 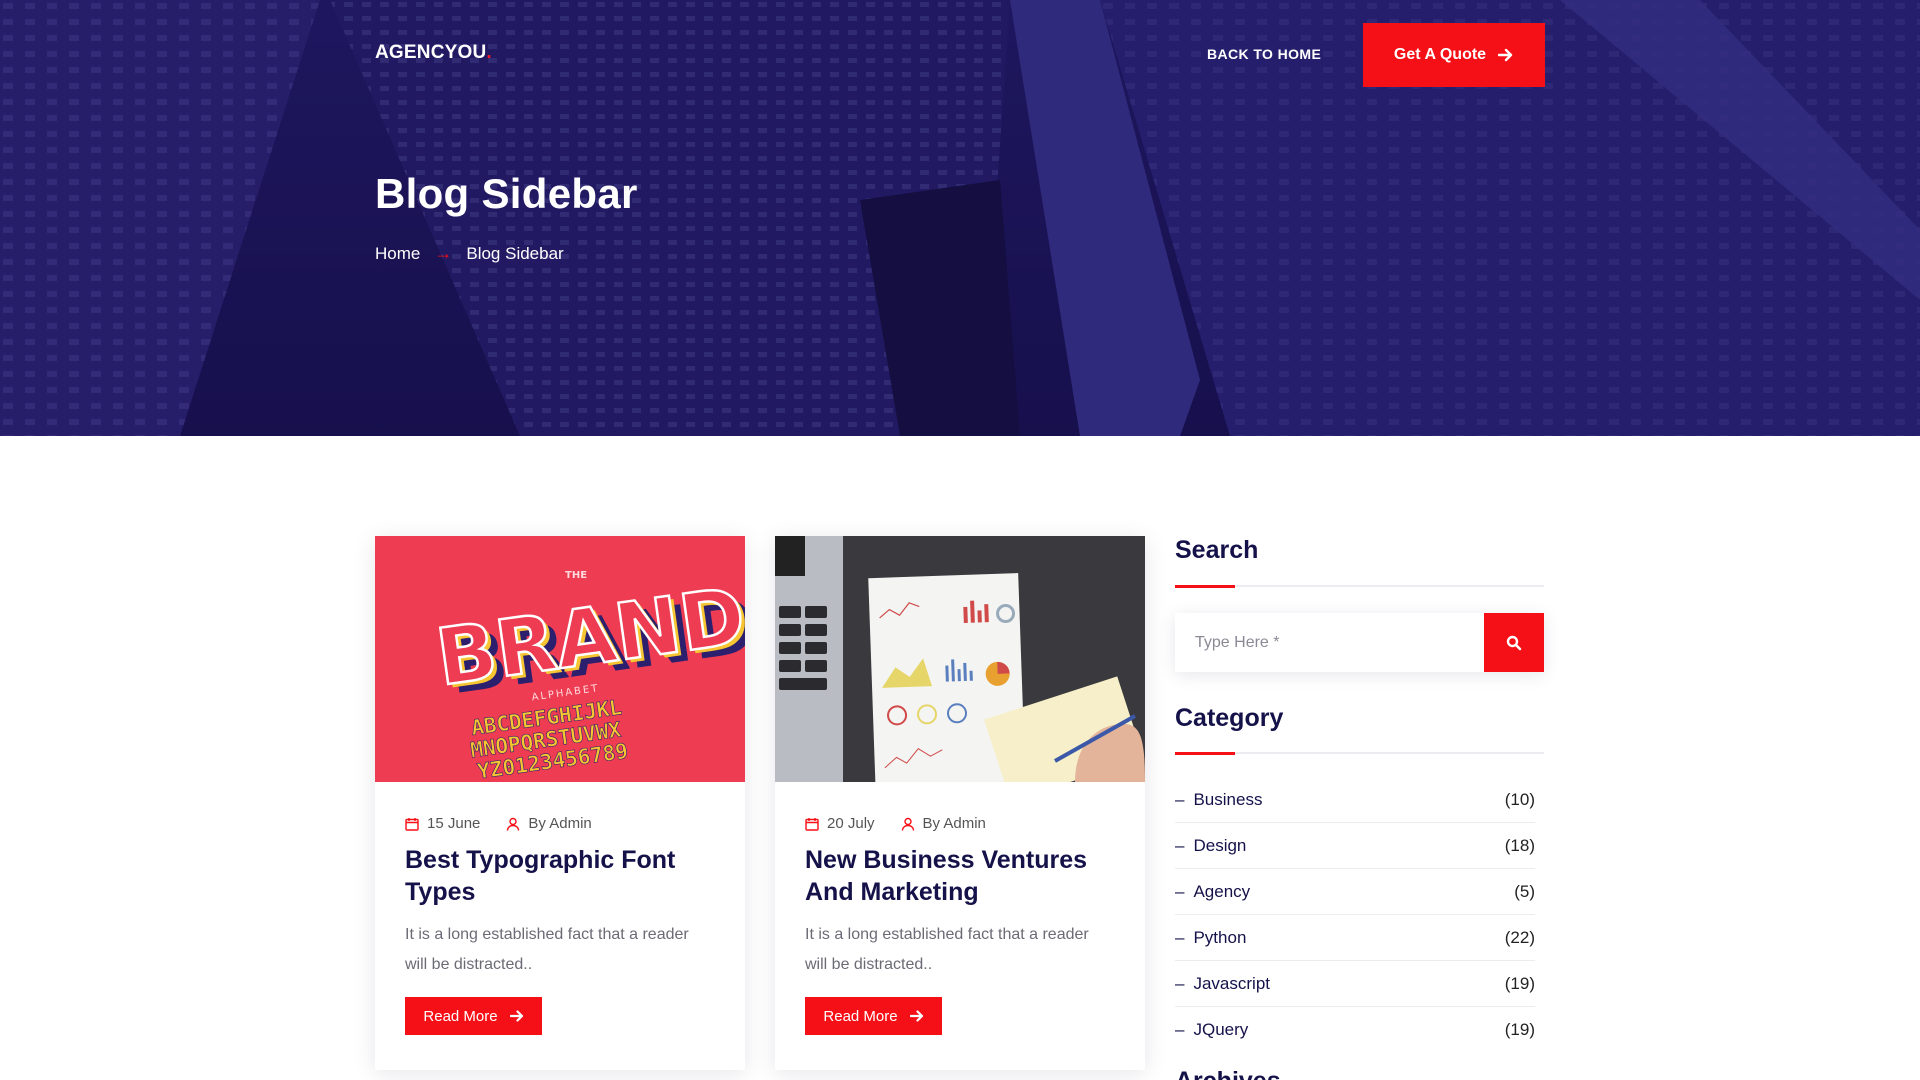 What do you see at coordinates (1359, 753) in the screenshot?
I see `category-widget-divider` at bounding box center [1359, 753].